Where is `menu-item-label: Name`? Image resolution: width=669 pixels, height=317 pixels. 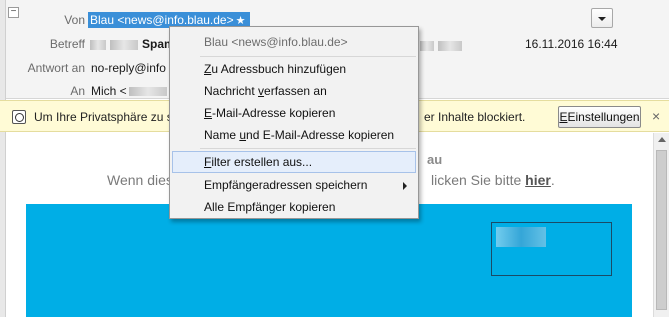
menu-item-label: Name is located at coordinates (222, 135).